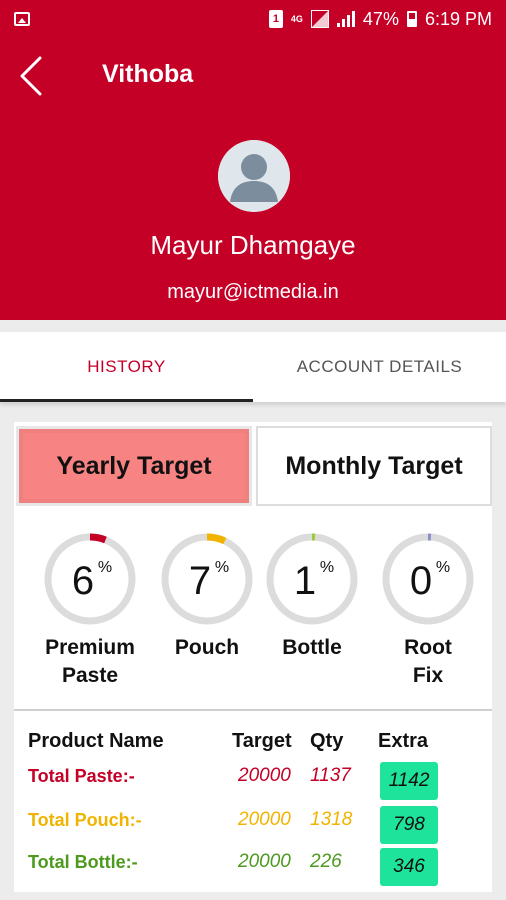 Image resolution: width=506 pixels, height=900 pixels. I want to click on row-qty: 1137, so click(330, 775).